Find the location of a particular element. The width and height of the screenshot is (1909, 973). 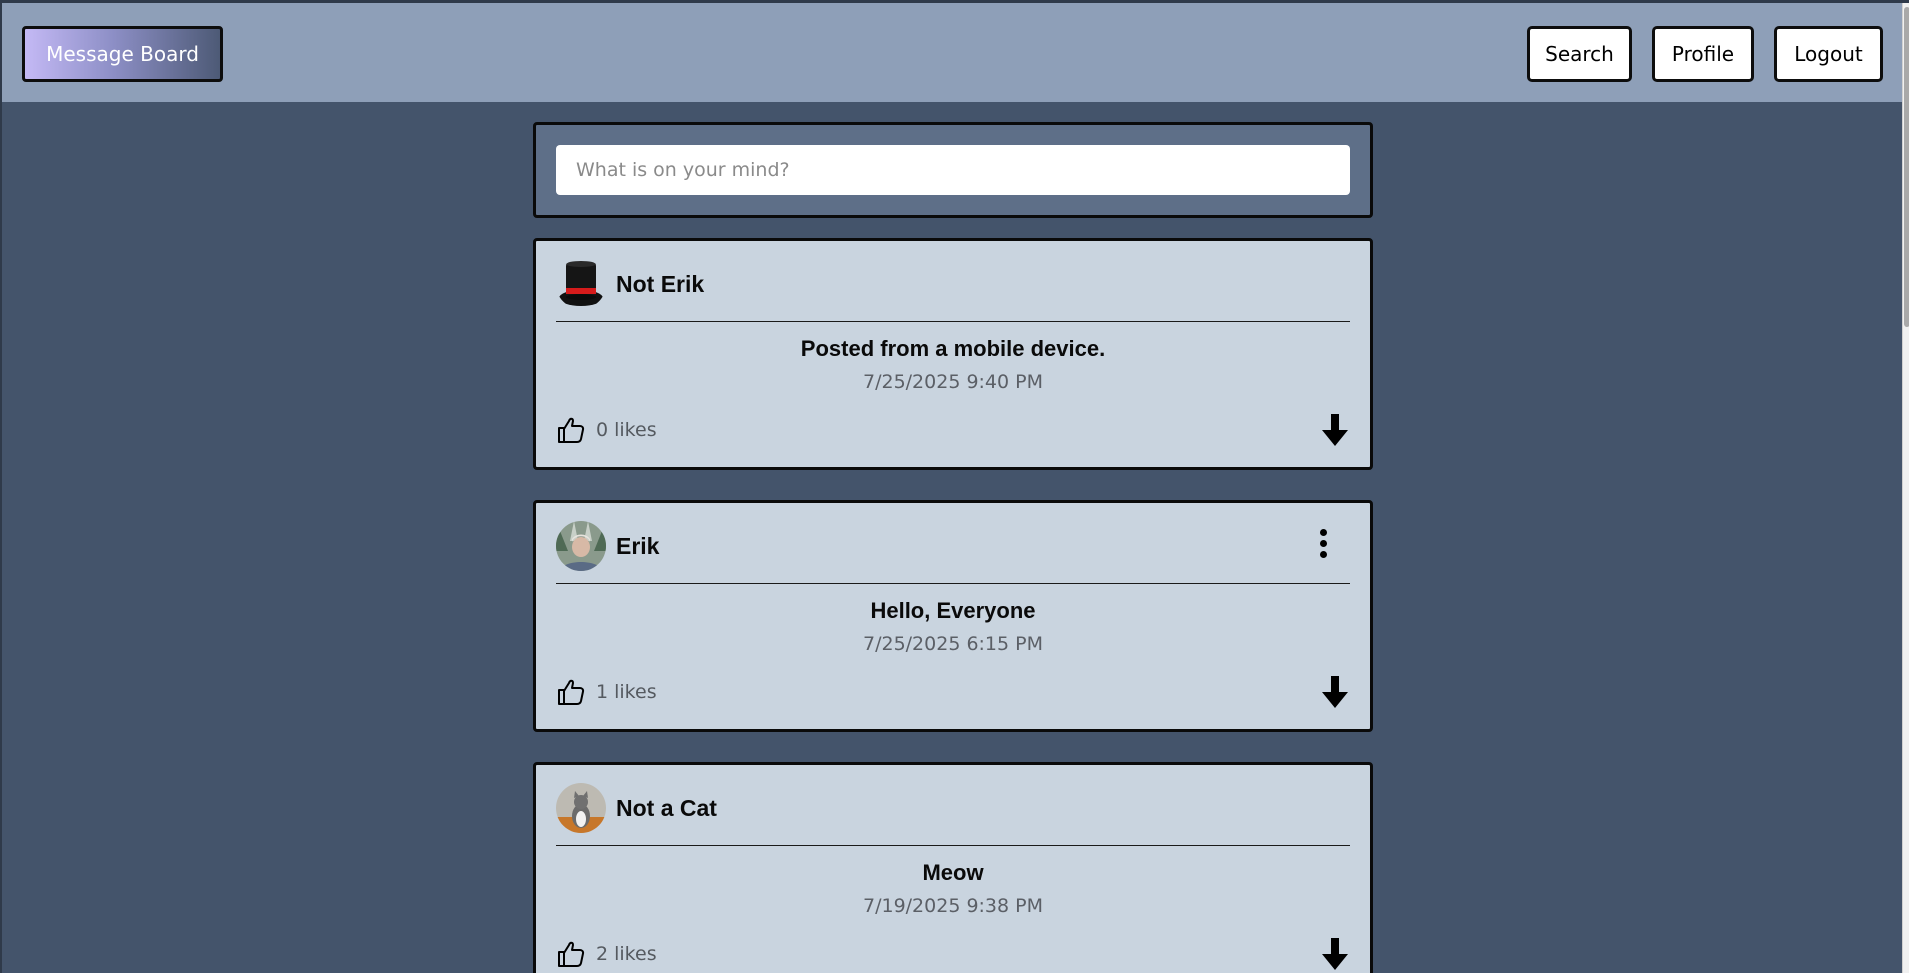

new-post-composer is located at coordinates (953, 170).